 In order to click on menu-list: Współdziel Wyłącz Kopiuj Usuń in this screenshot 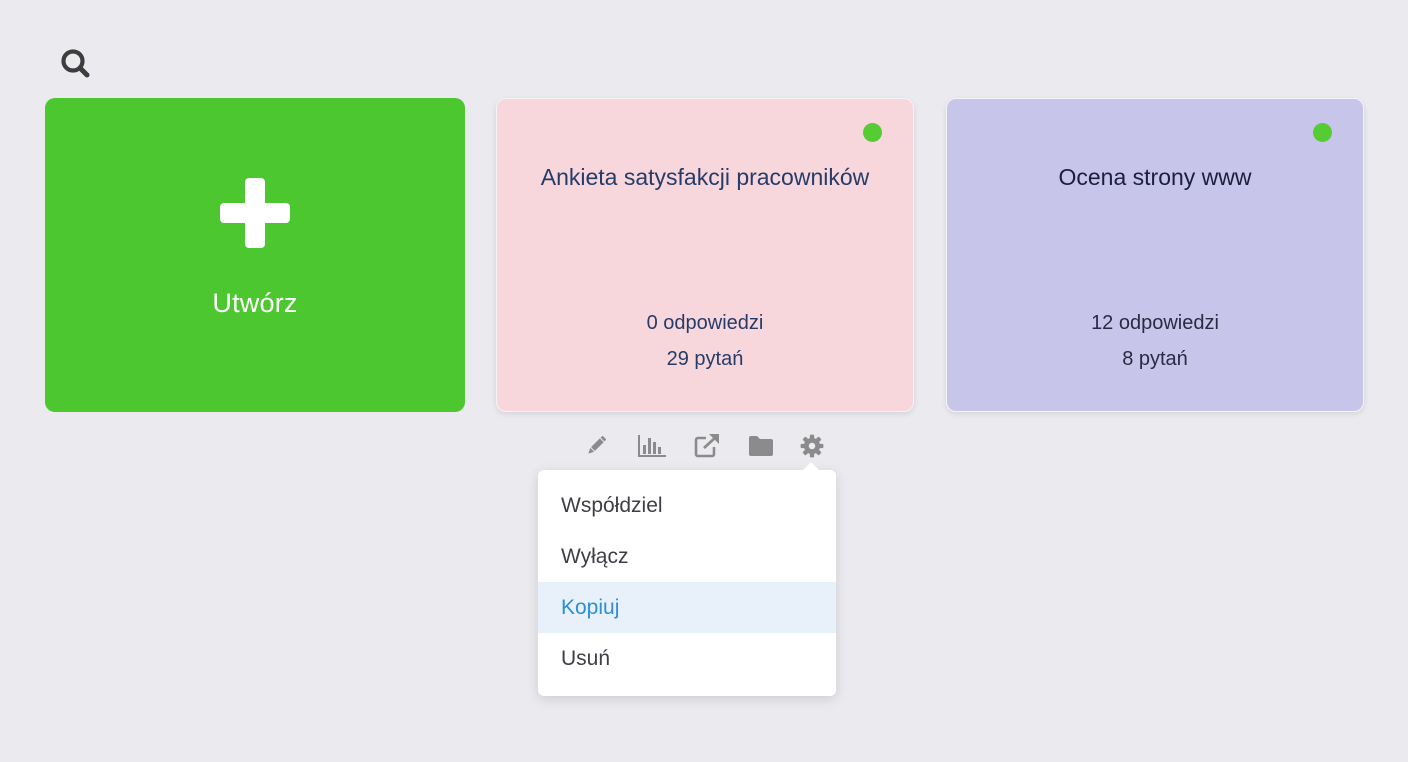, I will do `click(687, 582)`.